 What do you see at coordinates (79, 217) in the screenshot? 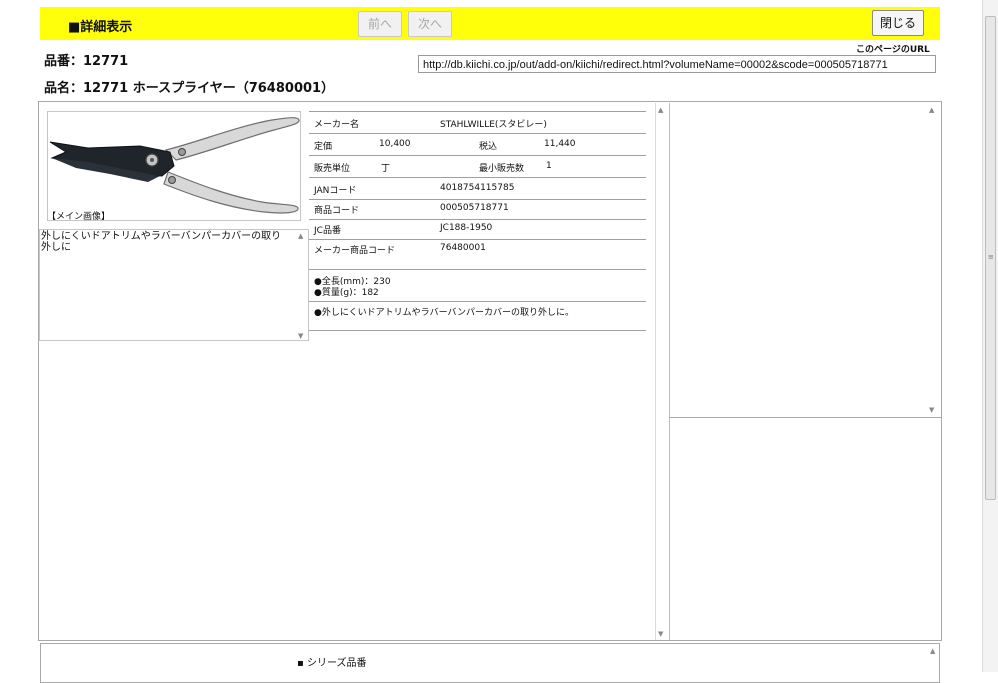
I see `image-caption: 【メイン画像】` at bounding box center [79, 217].